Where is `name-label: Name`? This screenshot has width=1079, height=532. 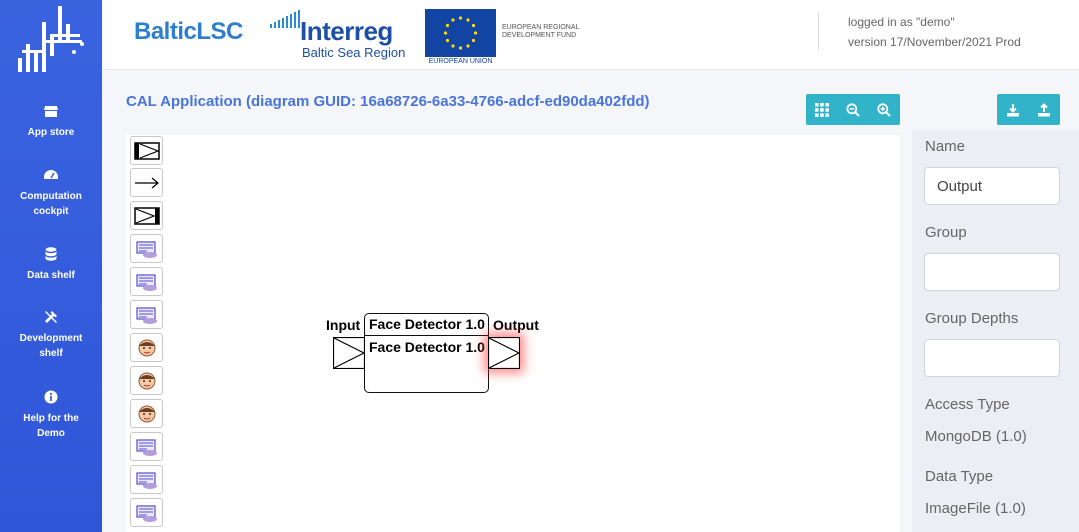 name-label: Name is located at coordinates (945, 146).